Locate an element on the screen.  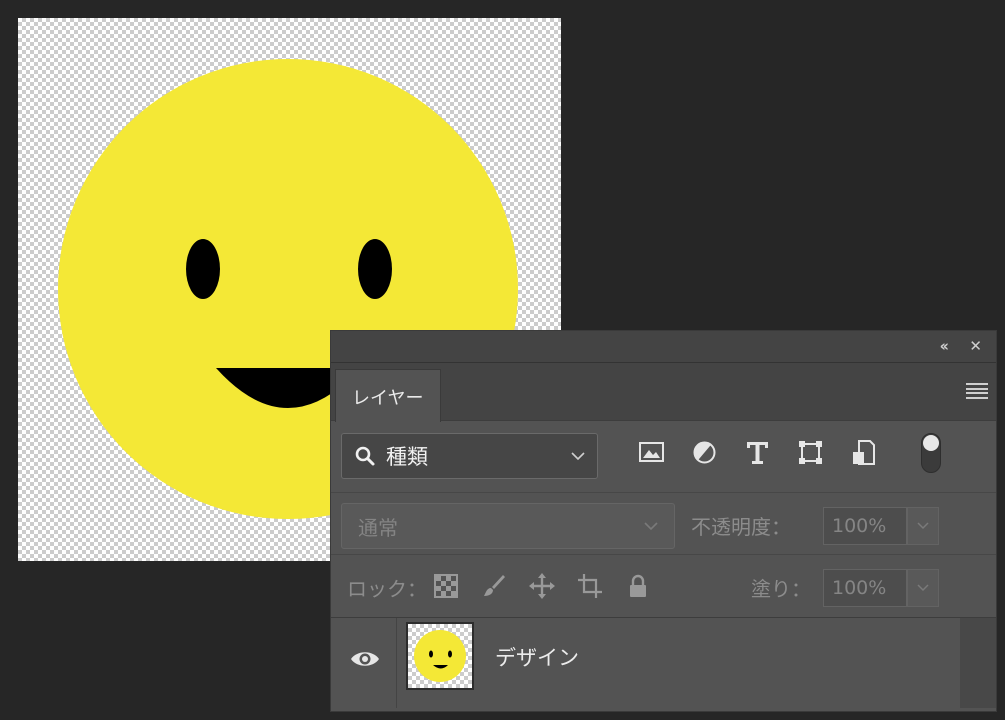
type-filter-icon is located at coordinates (757, 452).